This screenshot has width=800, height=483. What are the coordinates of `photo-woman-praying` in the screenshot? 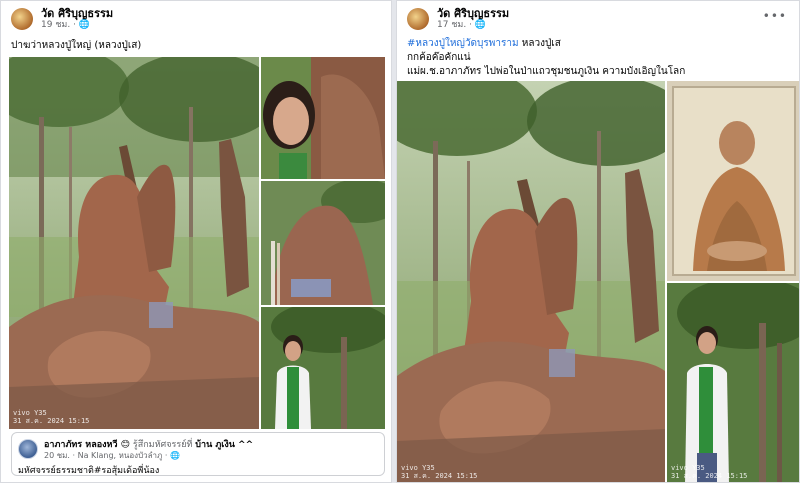 It's located at (323, 368).